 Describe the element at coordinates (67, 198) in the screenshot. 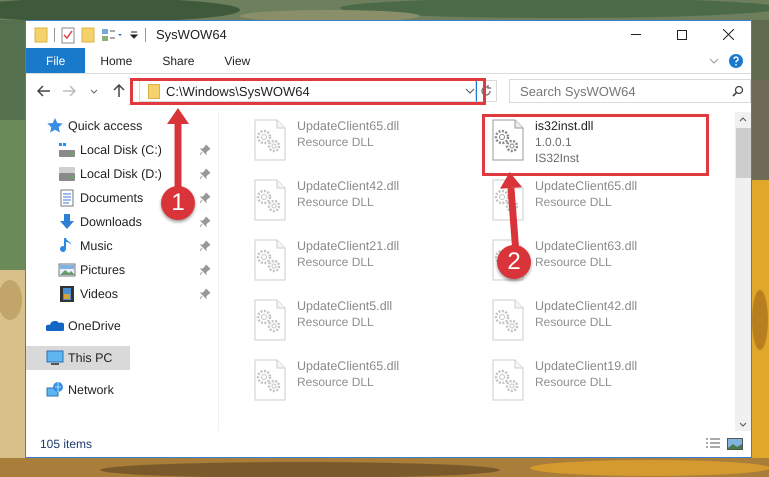

I see `document-icon` at that location.